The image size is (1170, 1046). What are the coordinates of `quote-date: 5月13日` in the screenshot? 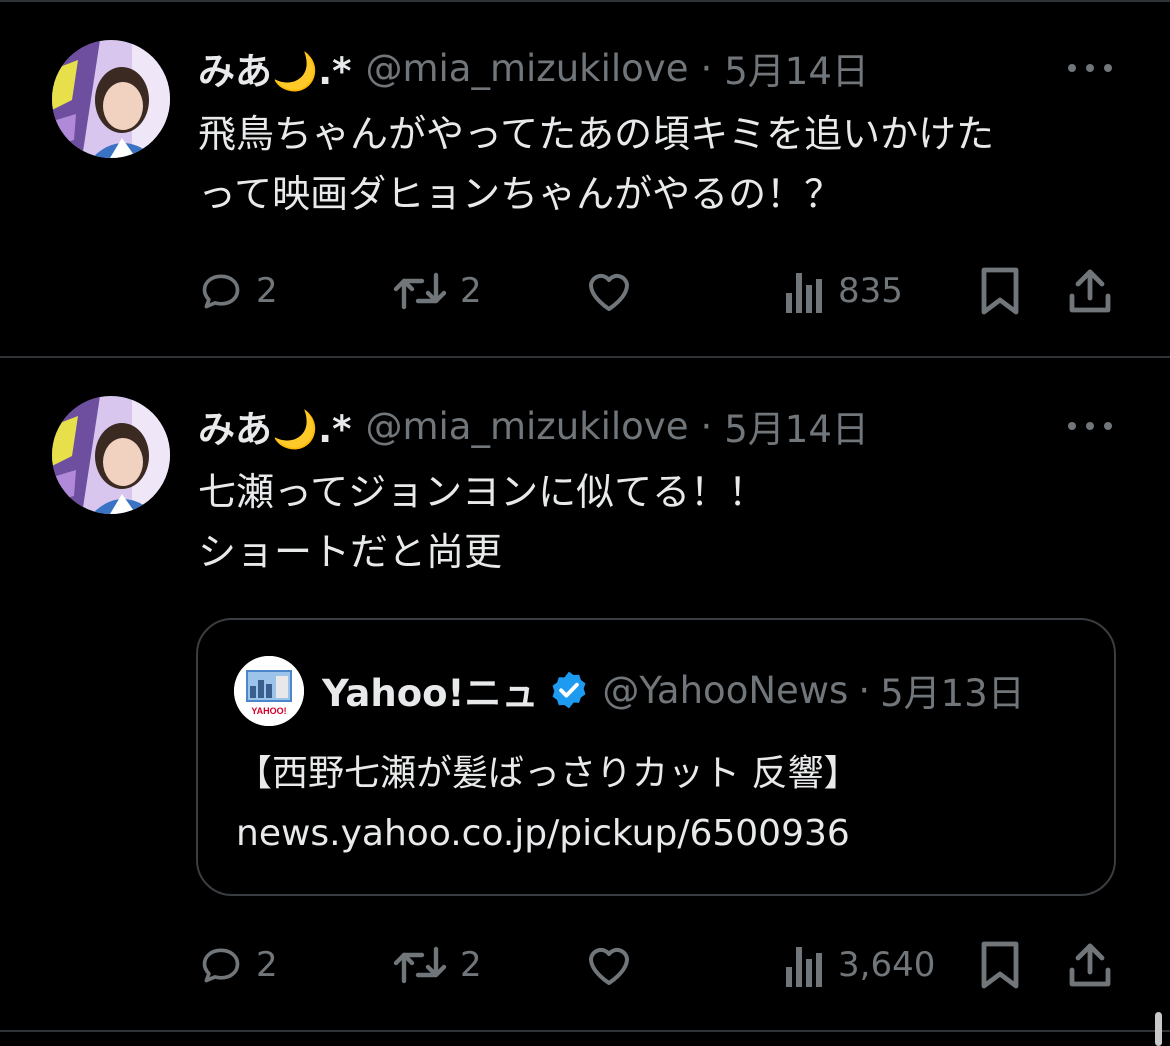 It's located at (952, 690).